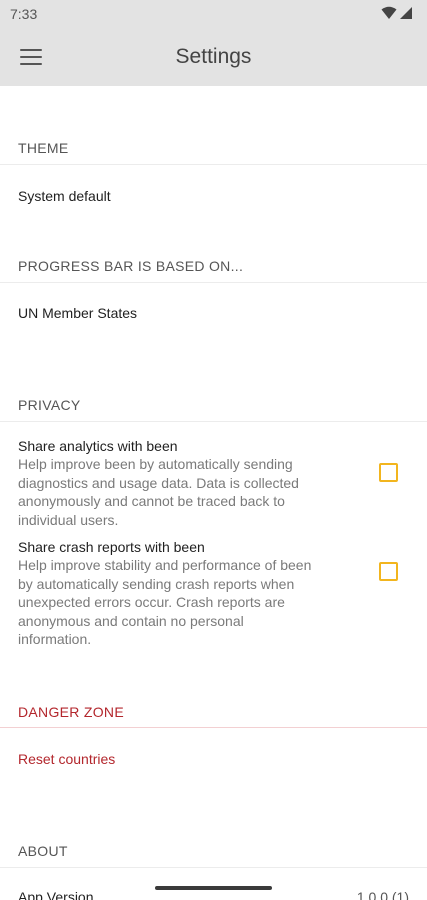 This screenshot has width=427, height=900. What do you see at coordinates (382, 894) in the screenshot?
I see `app-version-value: 1.0.0 (1)` at bounding box center [382, 894].